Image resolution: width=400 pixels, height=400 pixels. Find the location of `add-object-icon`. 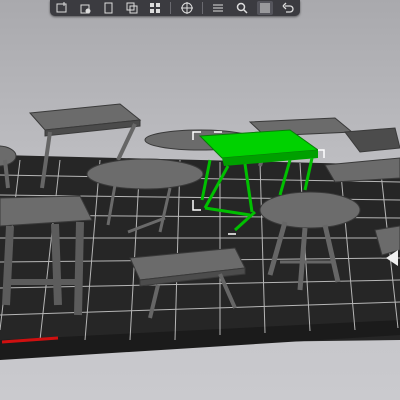

add-object-icon is located at coordinates (62, 8).